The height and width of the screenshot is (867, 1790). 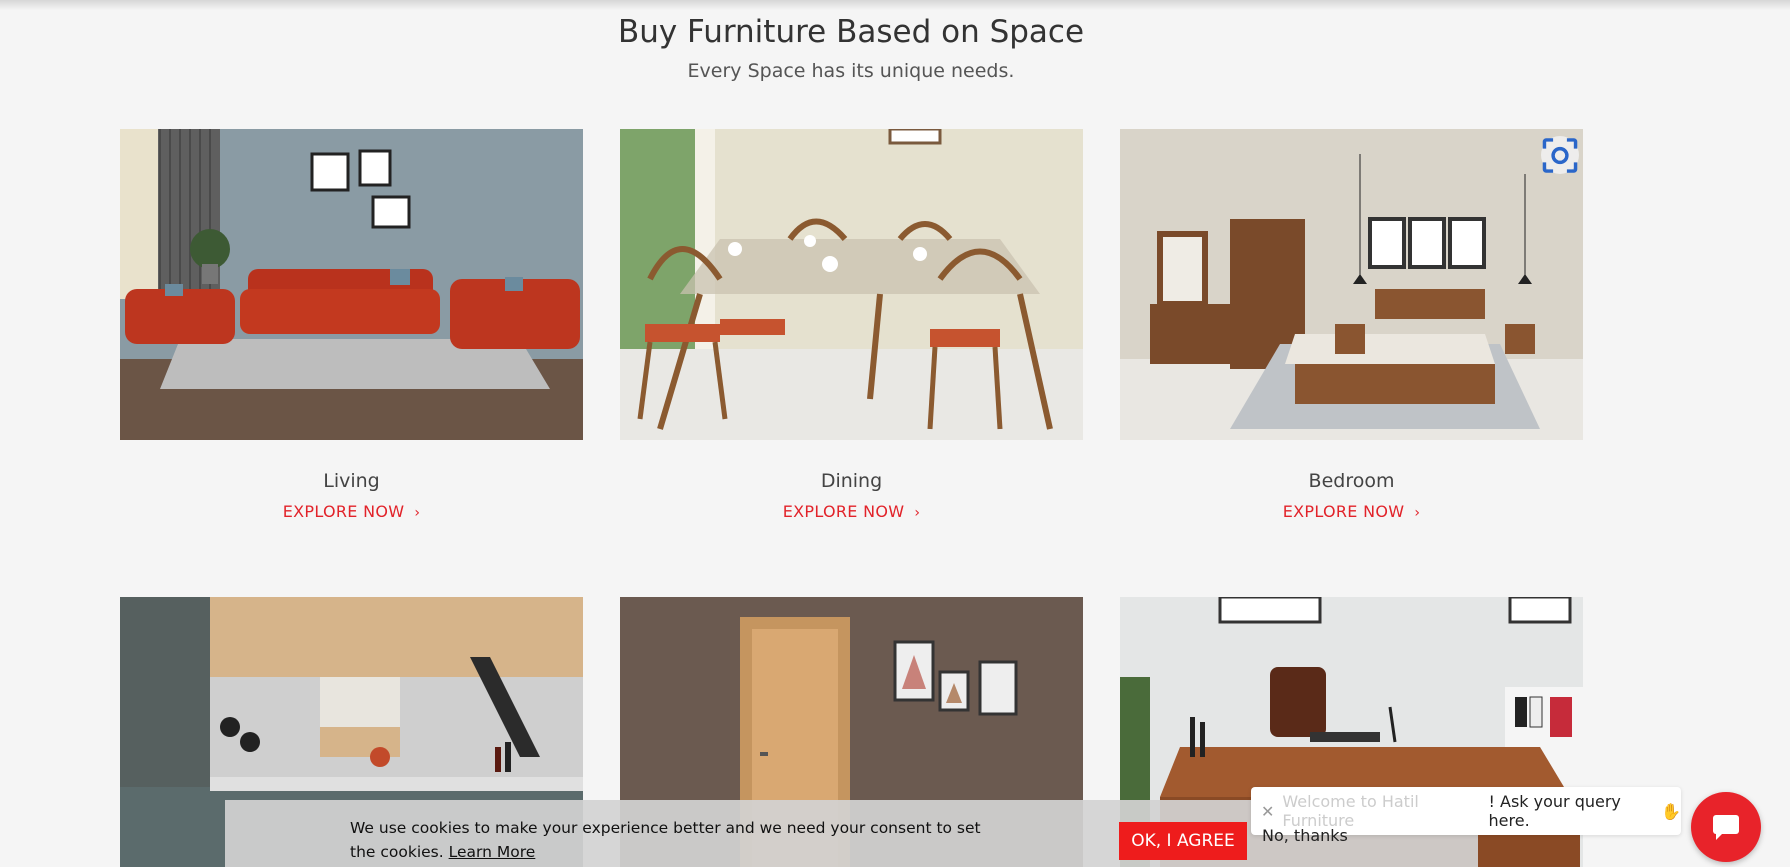 What do you see at coordinates (1183, 841) in the screenshot?
I see `agree-button: OK, I AGREE` at bounding box center [1183, 841].